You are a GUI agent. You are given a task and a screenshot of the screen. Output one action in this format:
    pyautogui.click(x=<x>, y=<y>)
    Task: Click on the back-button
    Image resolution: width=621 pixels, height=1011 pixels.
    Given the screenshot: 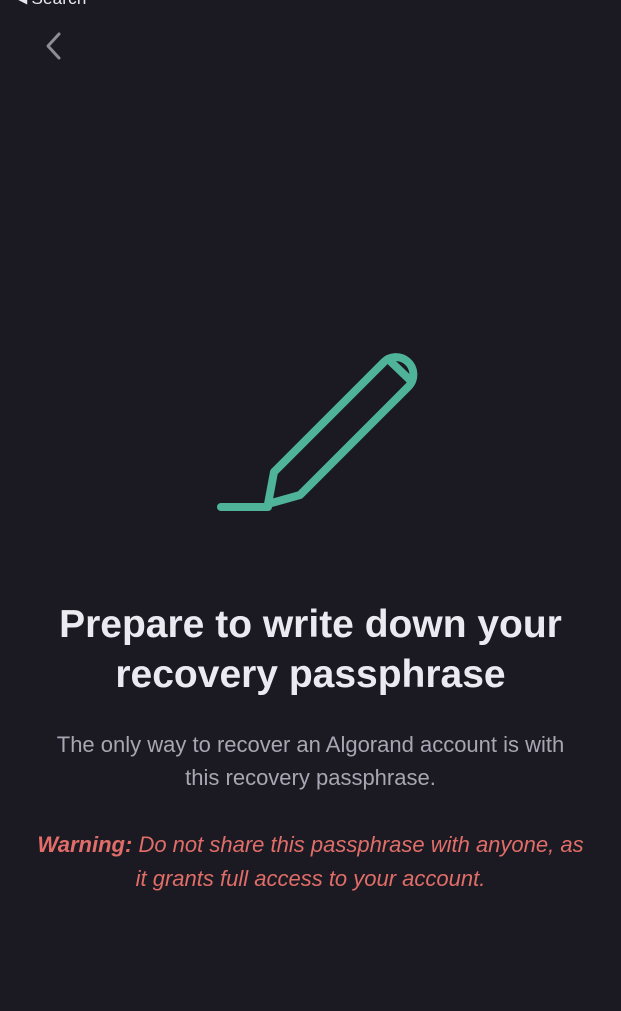 What is the action you would take?
    pyautogui.click(x=54, y=46)
    